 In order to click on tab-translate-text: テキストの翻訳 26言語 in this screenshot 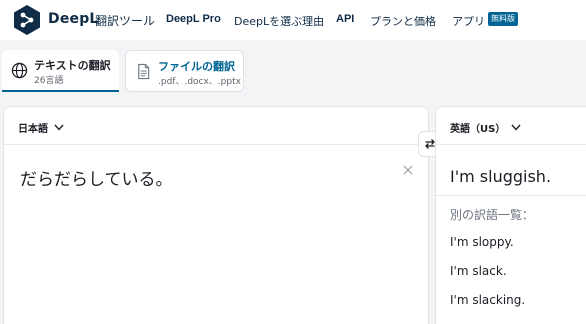, I will do `click(60, 71)`.